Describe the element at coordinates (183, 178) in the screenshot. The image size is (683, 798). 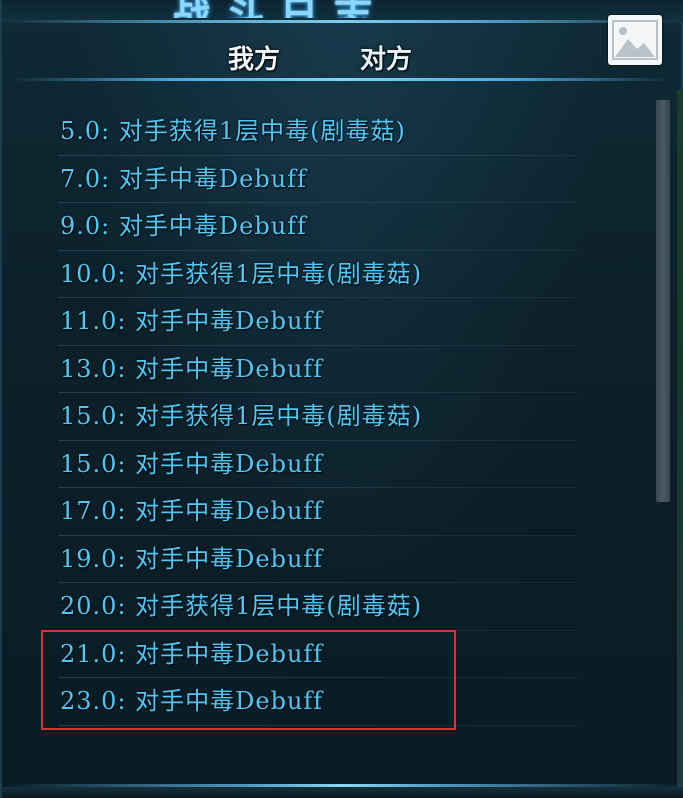
I see `log-entry-text: 7.0: 对手中毒Debuff` at that location.